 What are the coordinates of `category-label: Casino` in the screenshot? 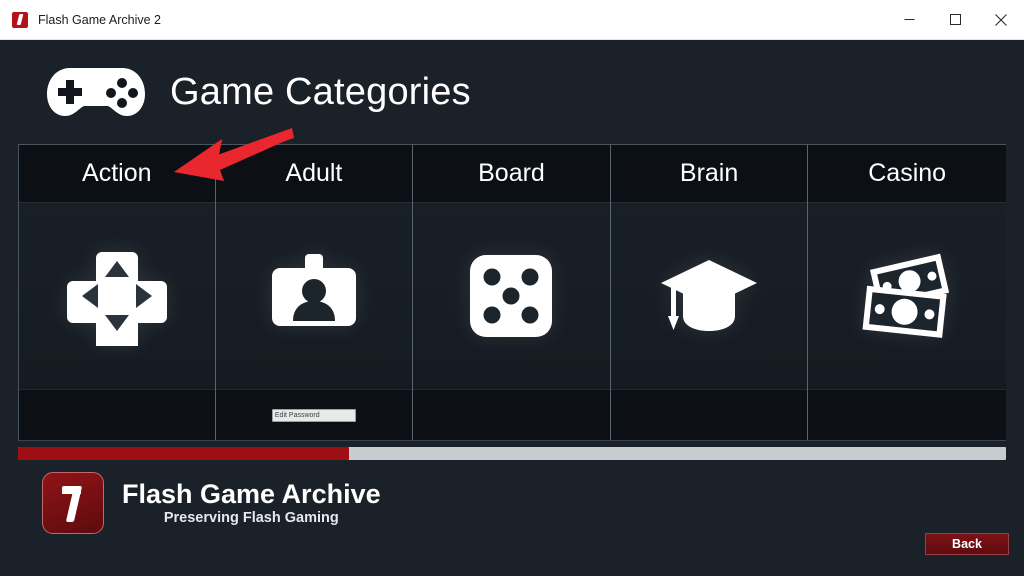 It's located at (907, 173).